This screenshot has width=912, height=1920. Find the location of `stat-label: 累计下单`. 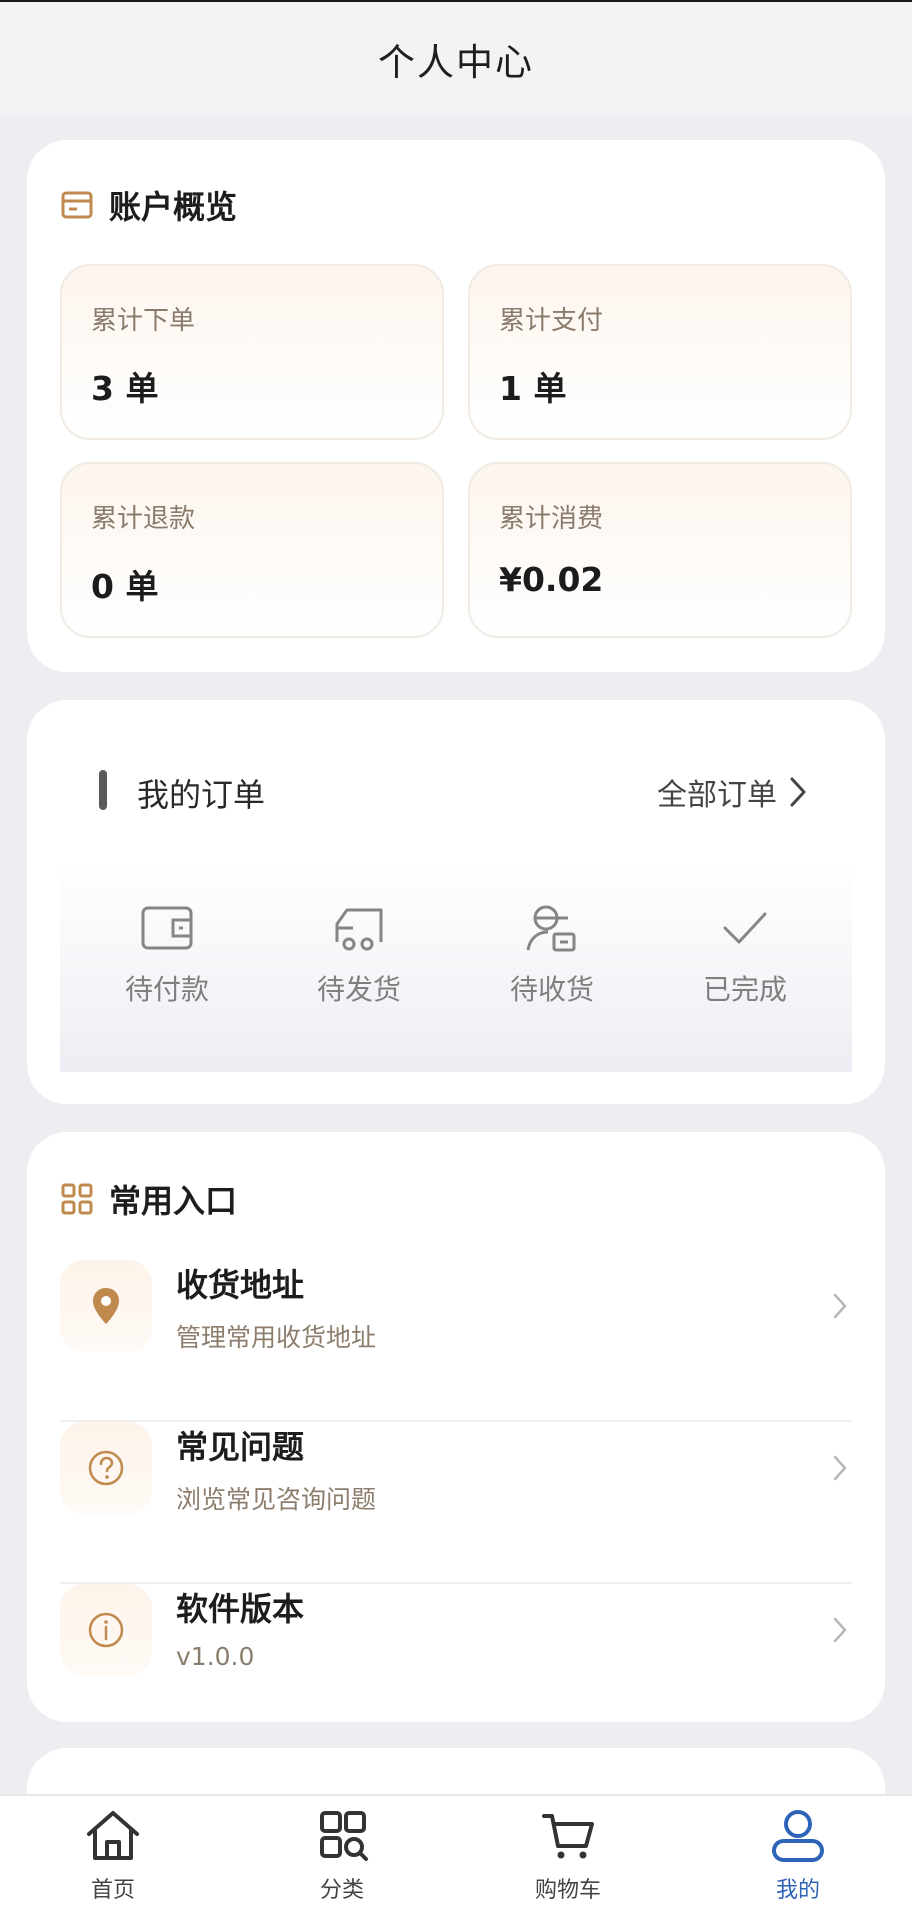

stat-label: 累计下单 is located at coordinates (143, 321).